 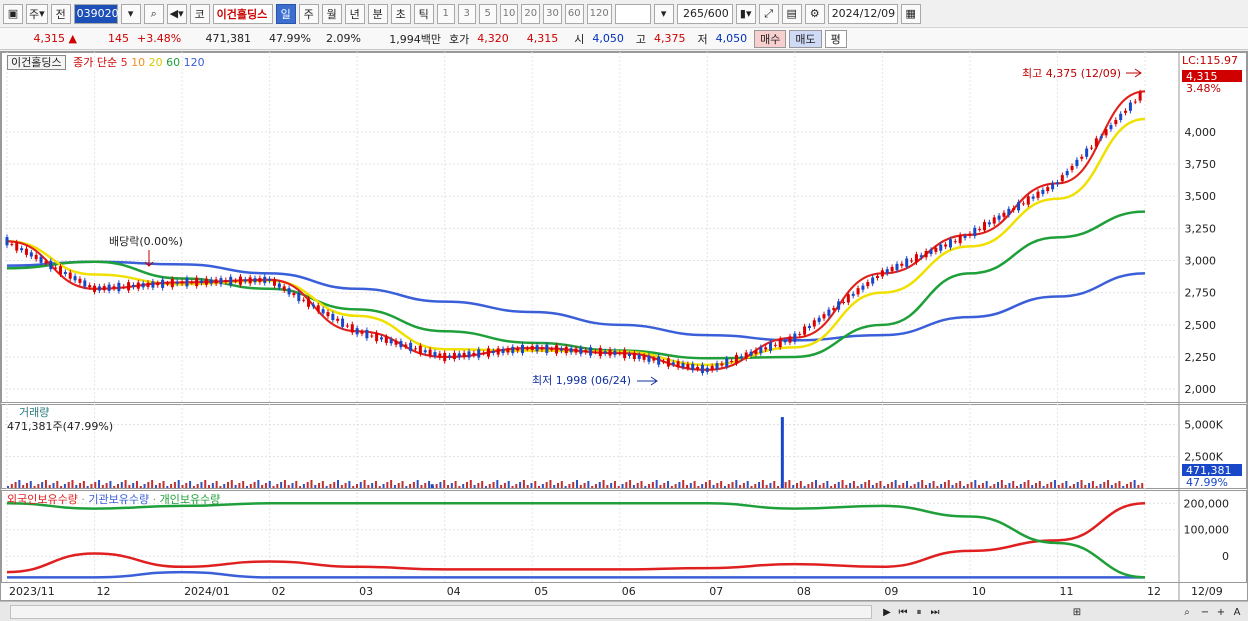 I want to click on period-month: 월, so click(x=331, y=13).